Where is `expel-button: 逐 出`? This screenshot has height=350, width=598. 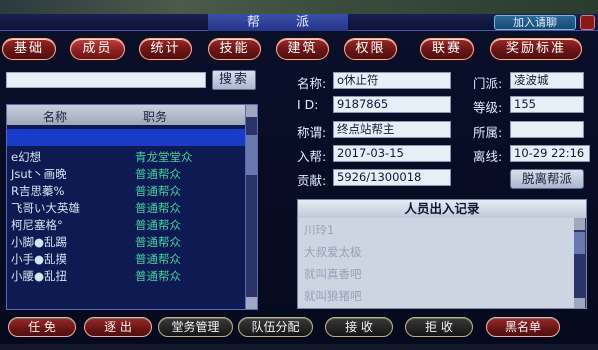
expel-button: 逐 出 is located at coordinates (118, 327).